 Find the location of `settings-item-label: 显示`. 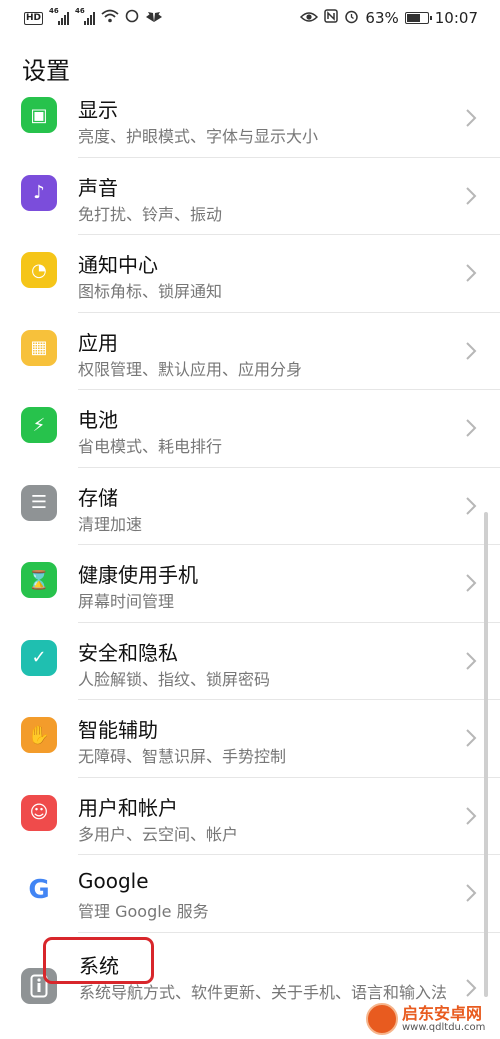

settings-item-label: 显示 is located at coordinates (98, 110).